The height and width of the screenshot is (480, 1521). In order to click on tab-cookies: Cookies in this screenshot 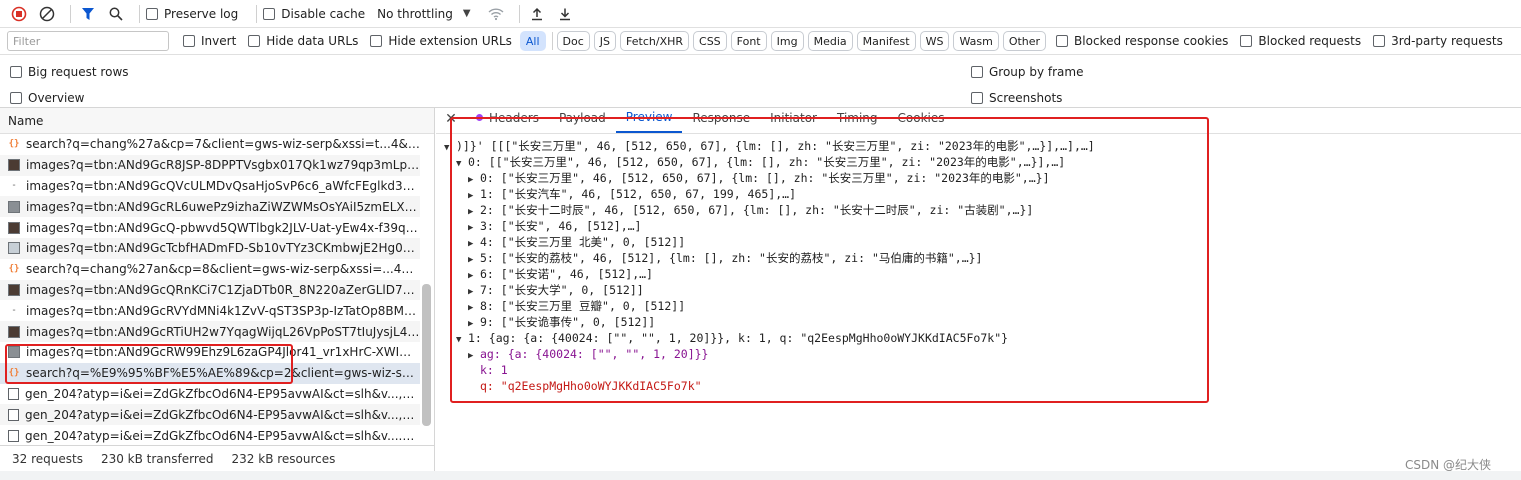, I will do `click(921, 120)`.